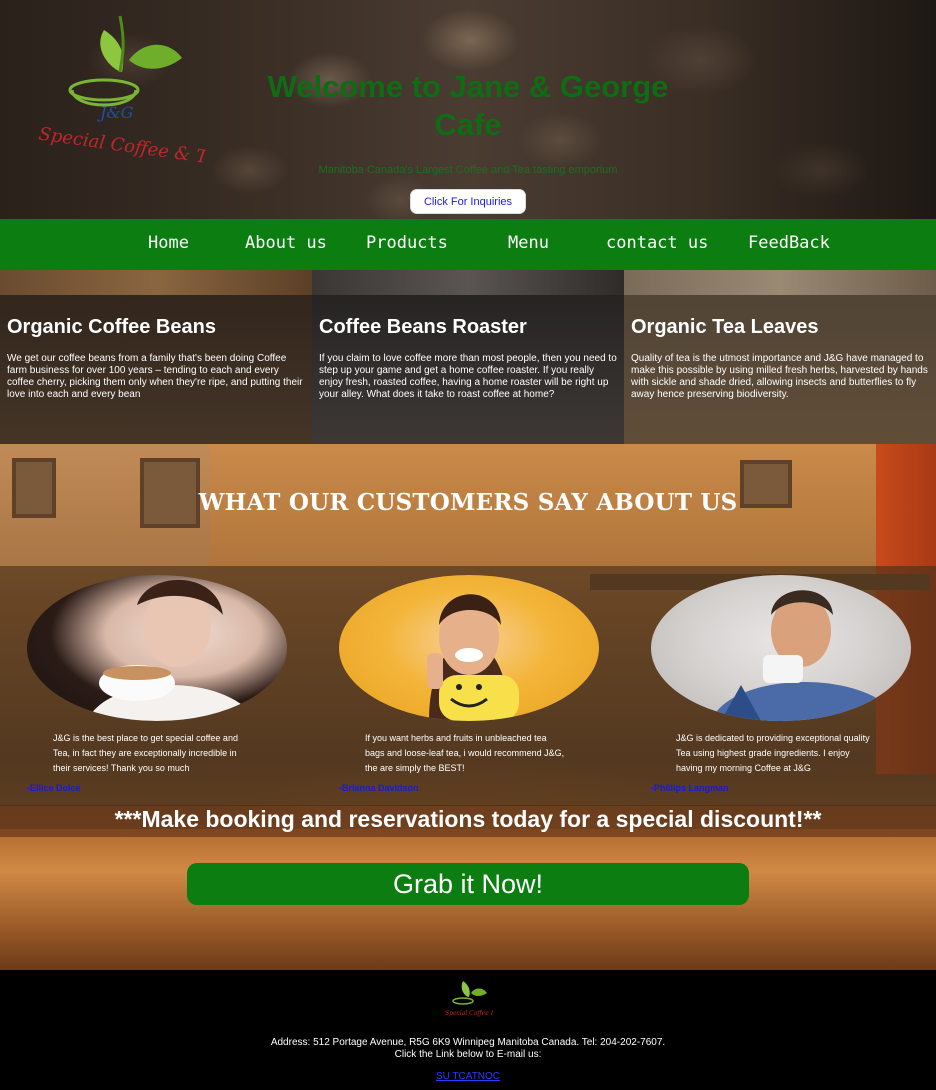 Image resolution: width=936 pixels, height=1090 pixels. What do you see at coordinates (172, 650) in the screenshot?
I see `woman-sipping-icon` at bounding box center [172, 650].